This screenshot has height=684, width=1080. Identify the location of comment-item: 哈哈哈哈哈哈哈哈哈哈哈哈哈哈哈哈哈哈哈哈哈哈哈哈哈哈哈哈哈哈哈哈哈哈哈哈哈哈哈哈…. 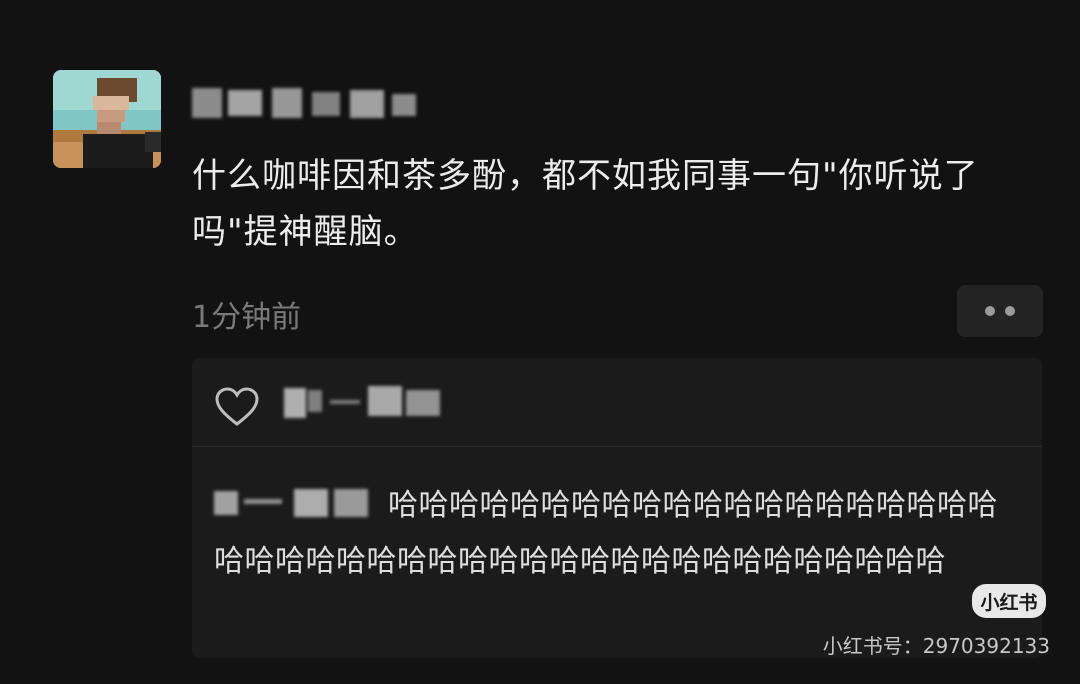
(619, 534).